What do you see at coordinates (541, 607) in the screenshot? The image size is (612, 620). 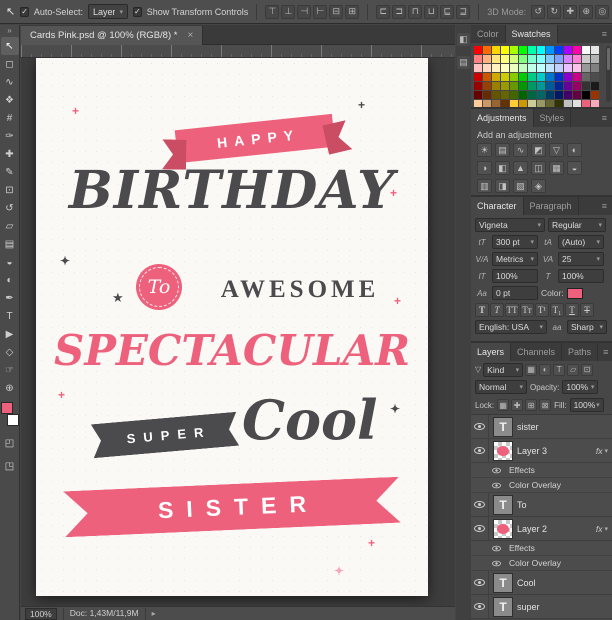 I see `layer-row-super: Tsuper` at bounding box center [541, 607].